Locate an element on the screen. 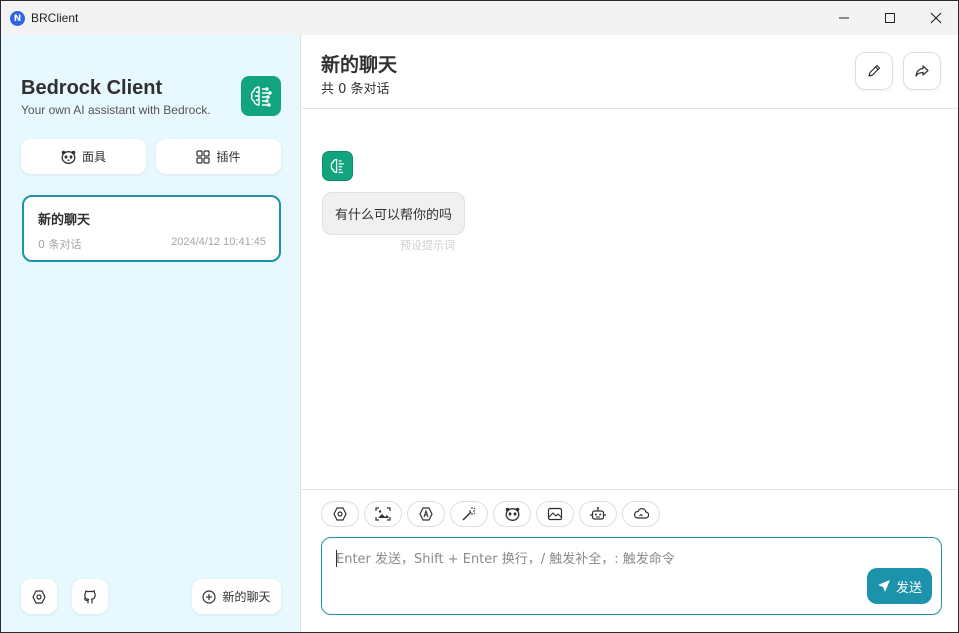  message-input-box: 发送 is located at coordinates (631, 576).